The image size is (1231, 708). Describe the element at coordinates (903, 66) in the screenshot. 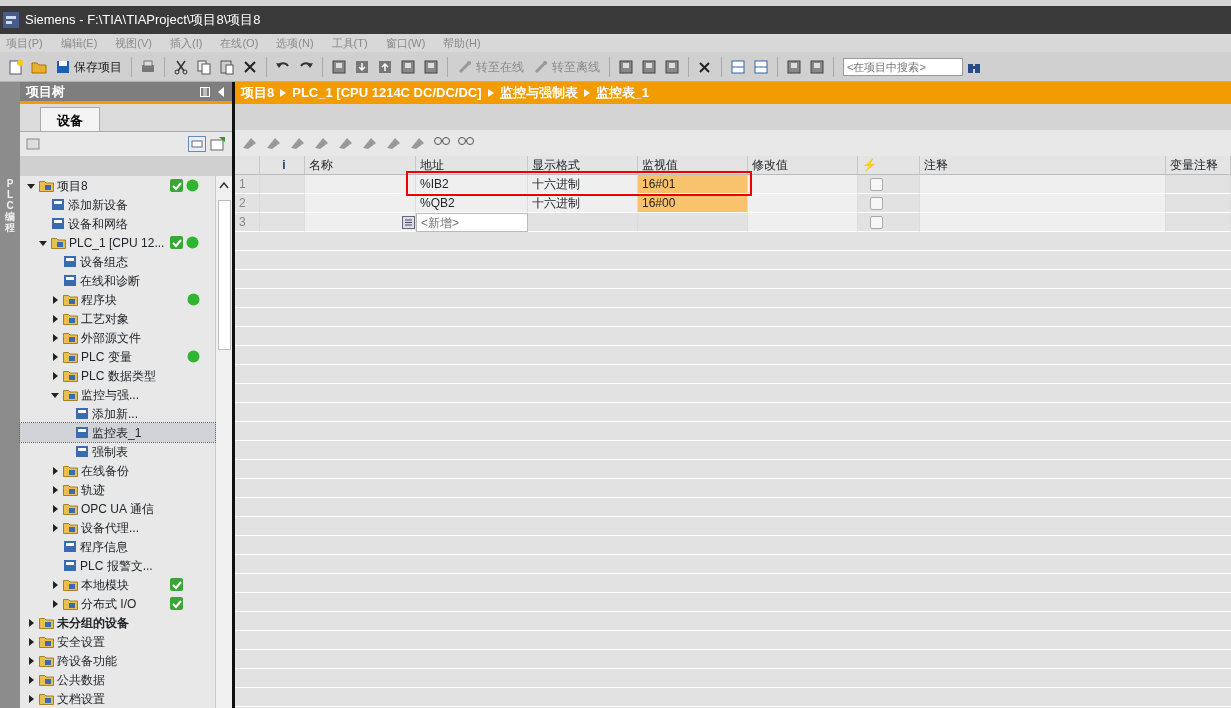

I see `search-field: <在项目中搜索>` at that location.